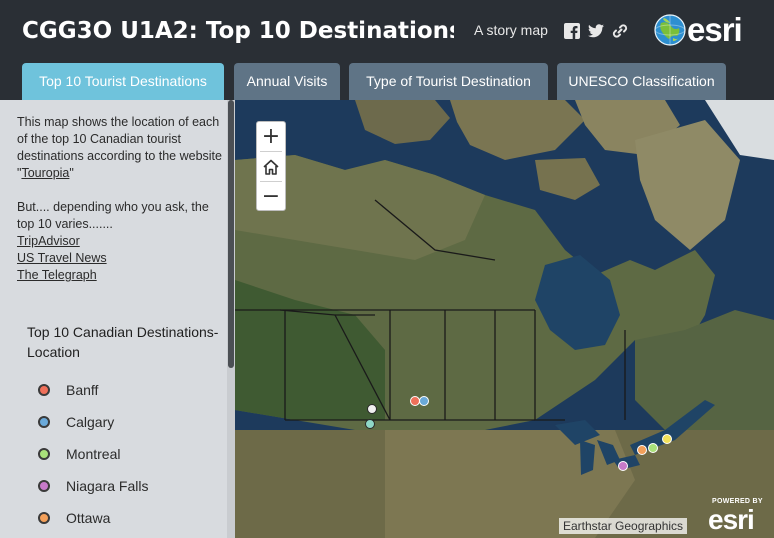 The height and width of the screenshot is (538, 774). Describe the element at coordinates (715, 29) in the screenshot. I see `esri-logo-text: esri` at that location.